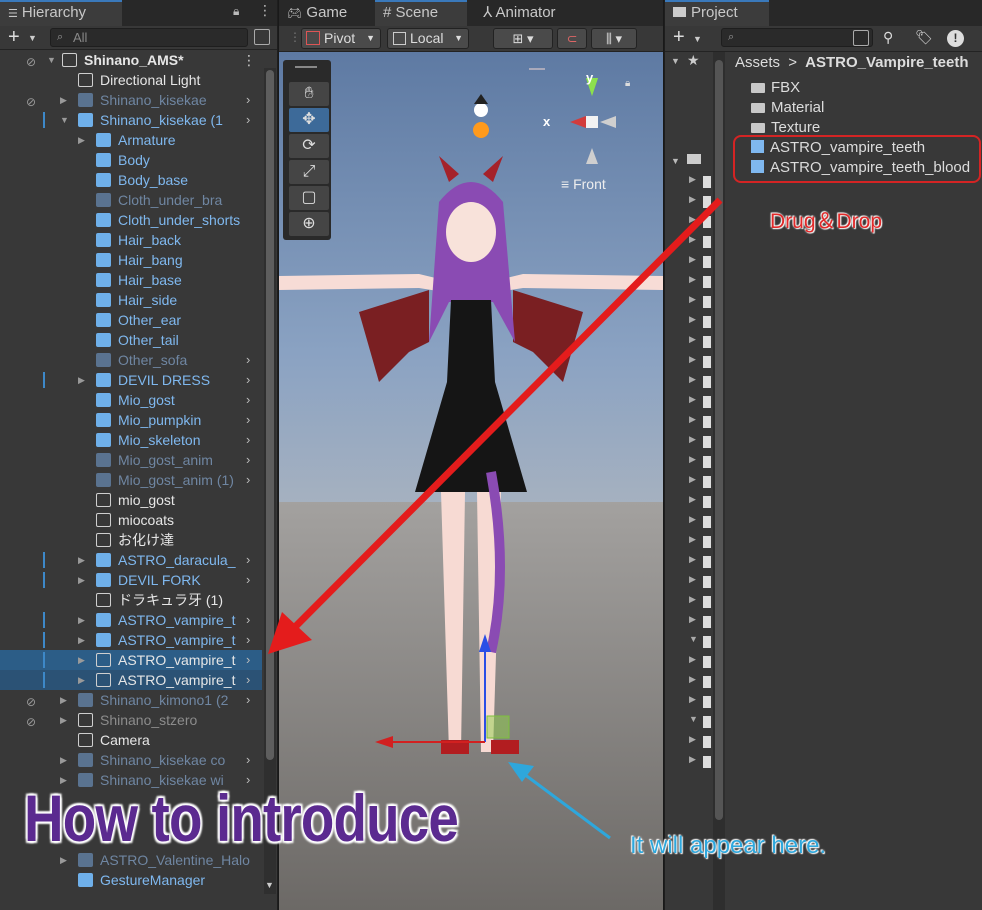  I want to click on create-asset-button: +, so click(679, 37).